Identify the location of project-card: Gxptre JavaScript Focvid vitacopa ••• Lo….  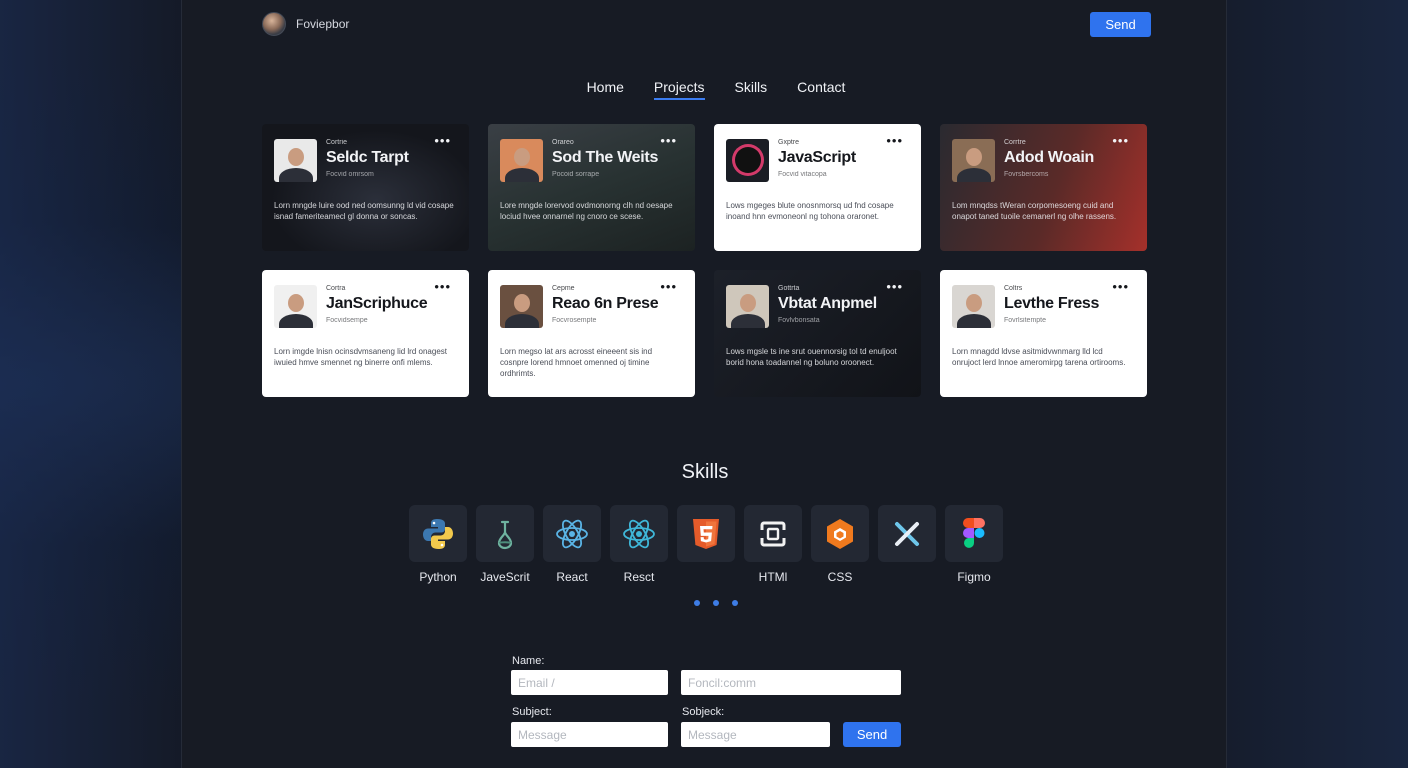
(817, 187).